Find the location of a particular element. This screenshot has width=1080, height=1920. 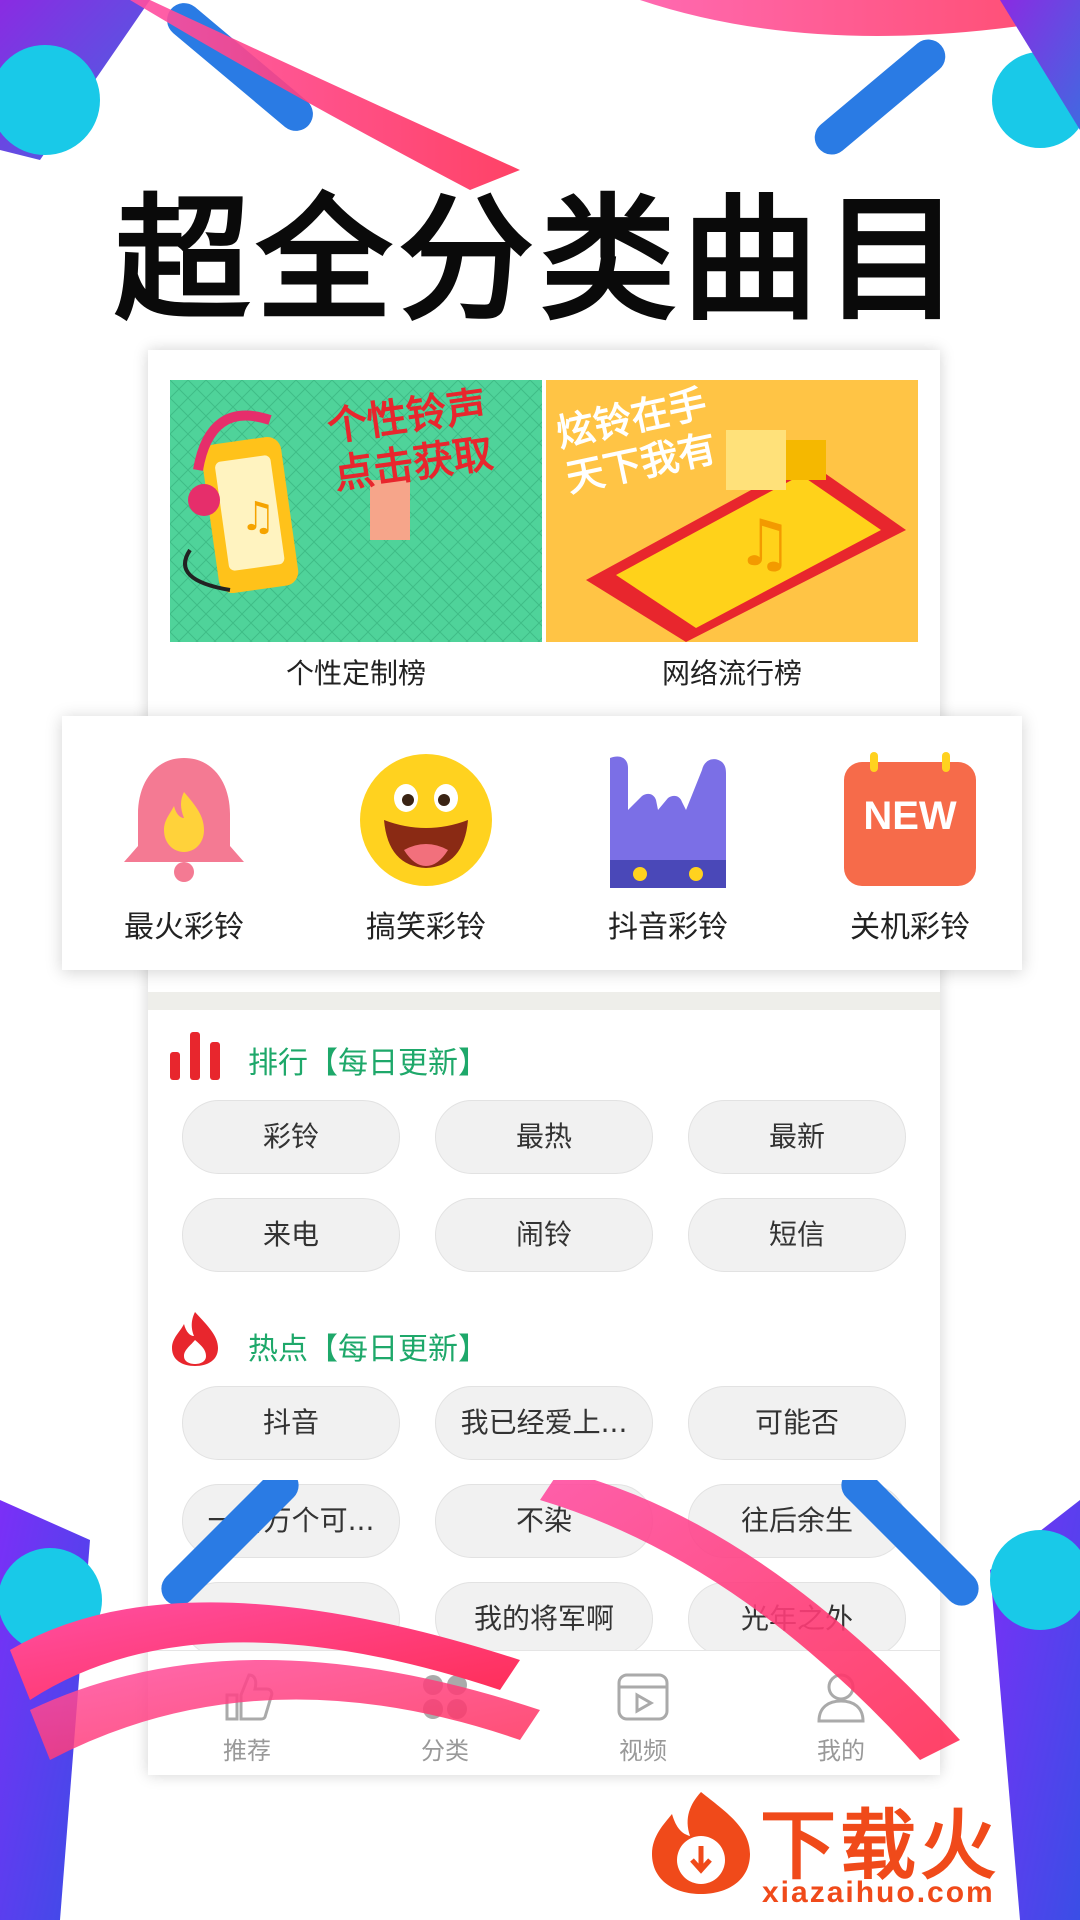

category-item-douyin: 抖音彩铃 is located at coordinates (668, 848).